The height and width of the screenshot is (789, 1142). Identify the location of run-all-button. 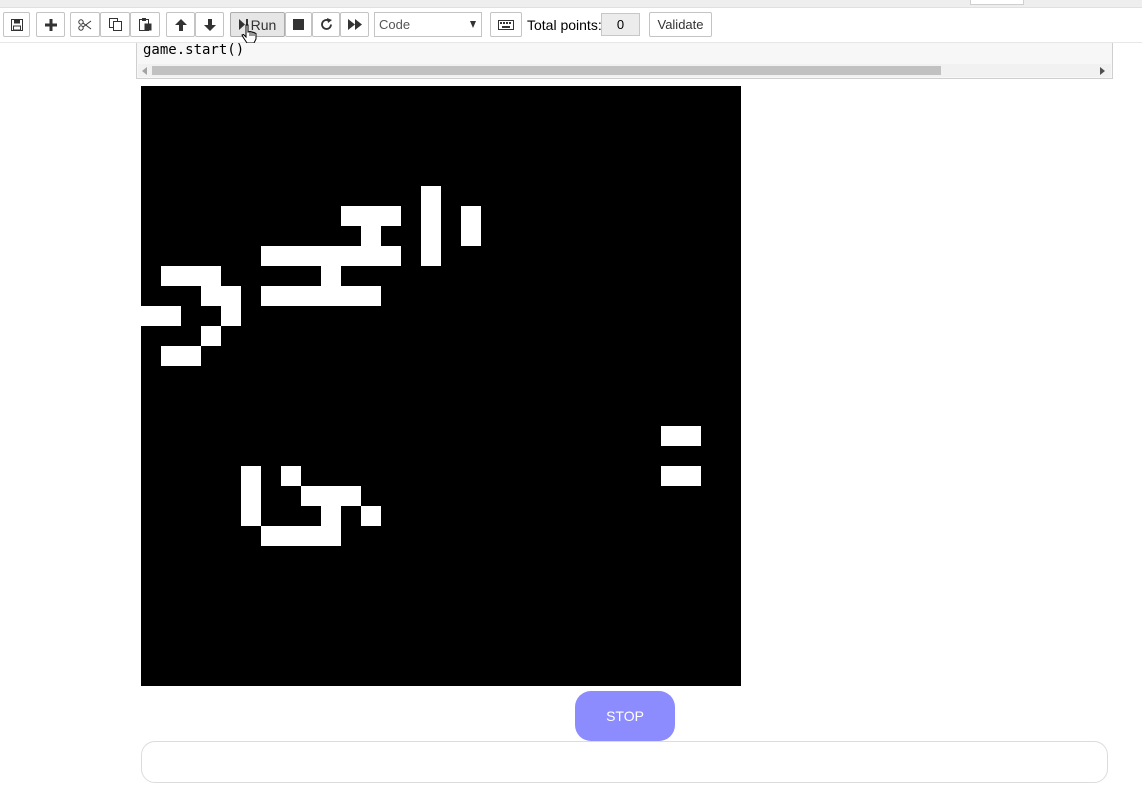
(354, 24).